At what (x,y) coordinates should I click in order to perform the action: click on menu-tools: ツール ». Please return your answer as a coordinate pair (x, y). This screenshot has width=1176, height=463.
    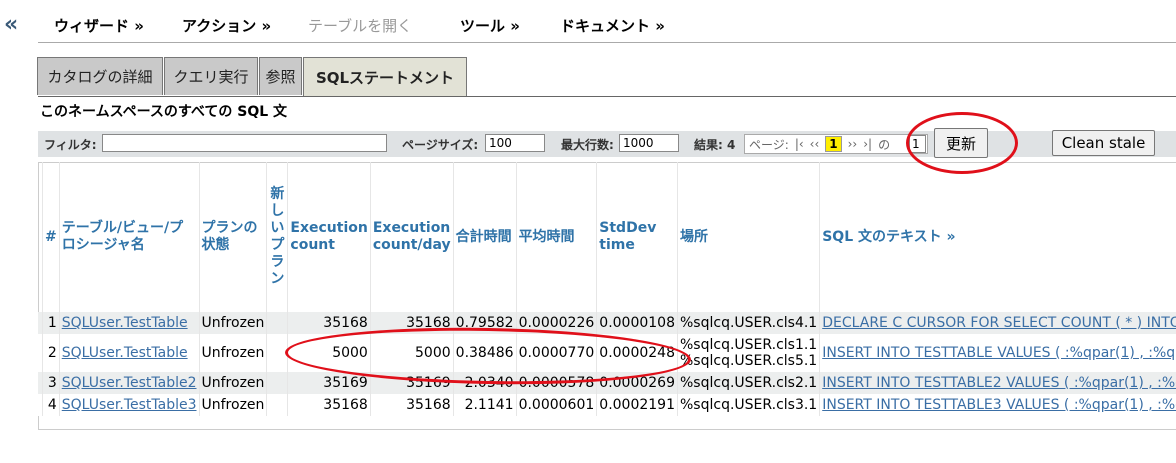
    Looking at the image, I should click on (490, 25).